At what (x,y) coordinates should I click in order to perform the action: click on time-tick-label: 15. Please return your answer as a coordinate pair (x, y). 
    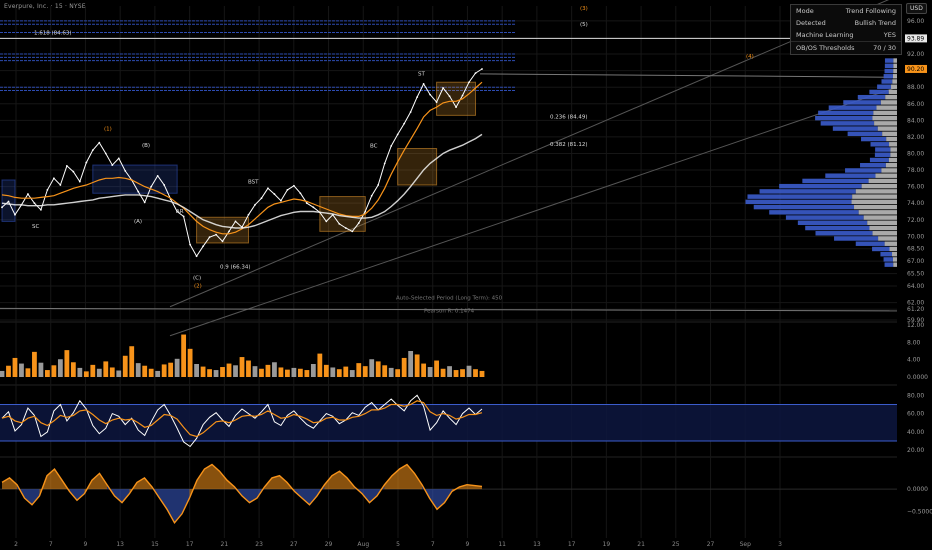
    Looking at the image, I should click on (155, 544).